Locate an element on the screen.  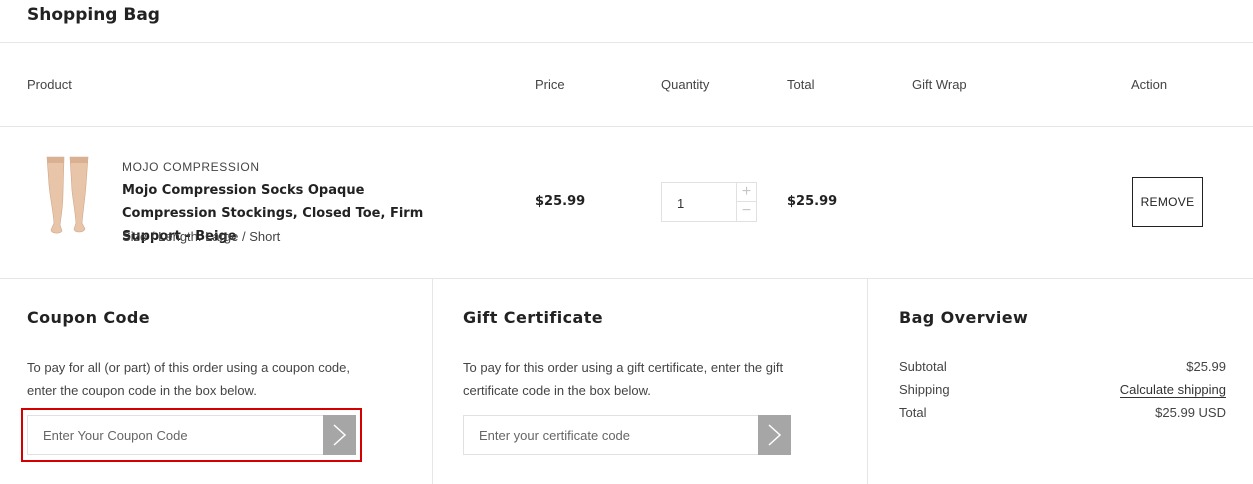
total-value: $25.99 USD is located at coordinates (1190, 412).